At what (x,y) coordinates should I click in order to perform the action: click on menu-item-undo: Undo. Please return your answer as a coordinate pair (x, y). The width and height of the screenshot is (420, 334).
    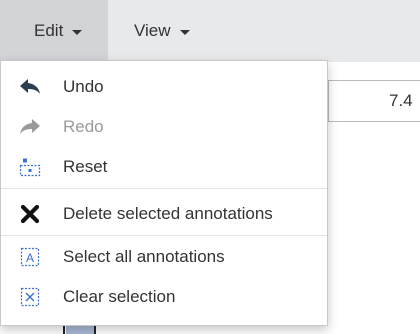
    Looking at the image, I should click on (164, 87).